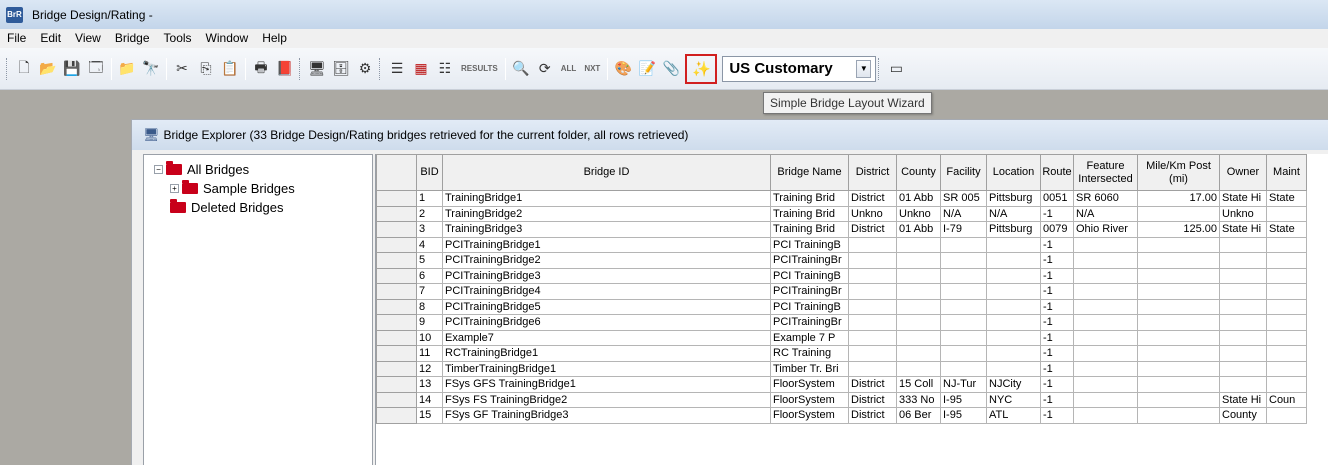 The height and width of the screenshot is (465, 1328). I want to click on table-row: 8 PCITrainingBridge5 PCI TrainingB -1, so click(841, 306).